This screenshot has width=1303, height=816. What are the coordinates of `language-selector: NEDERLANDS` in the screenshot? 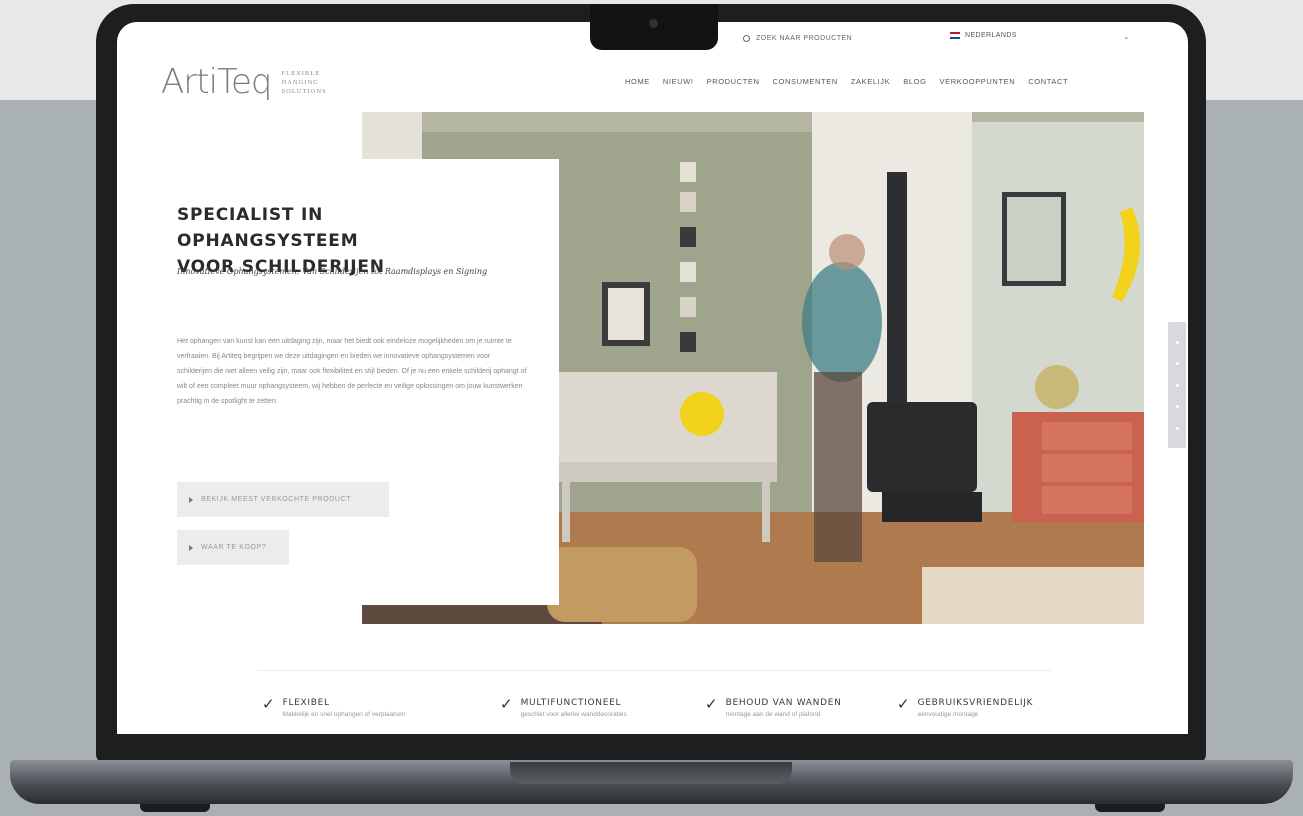 It's located at (983, 35).